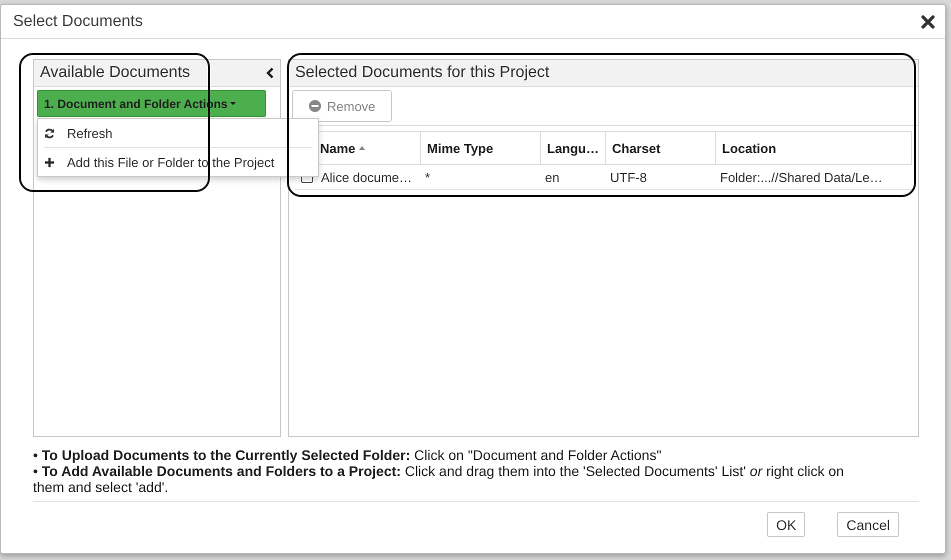 This screenshot has width=951, height=560. I want to click on close-icon, so click(928, 21).